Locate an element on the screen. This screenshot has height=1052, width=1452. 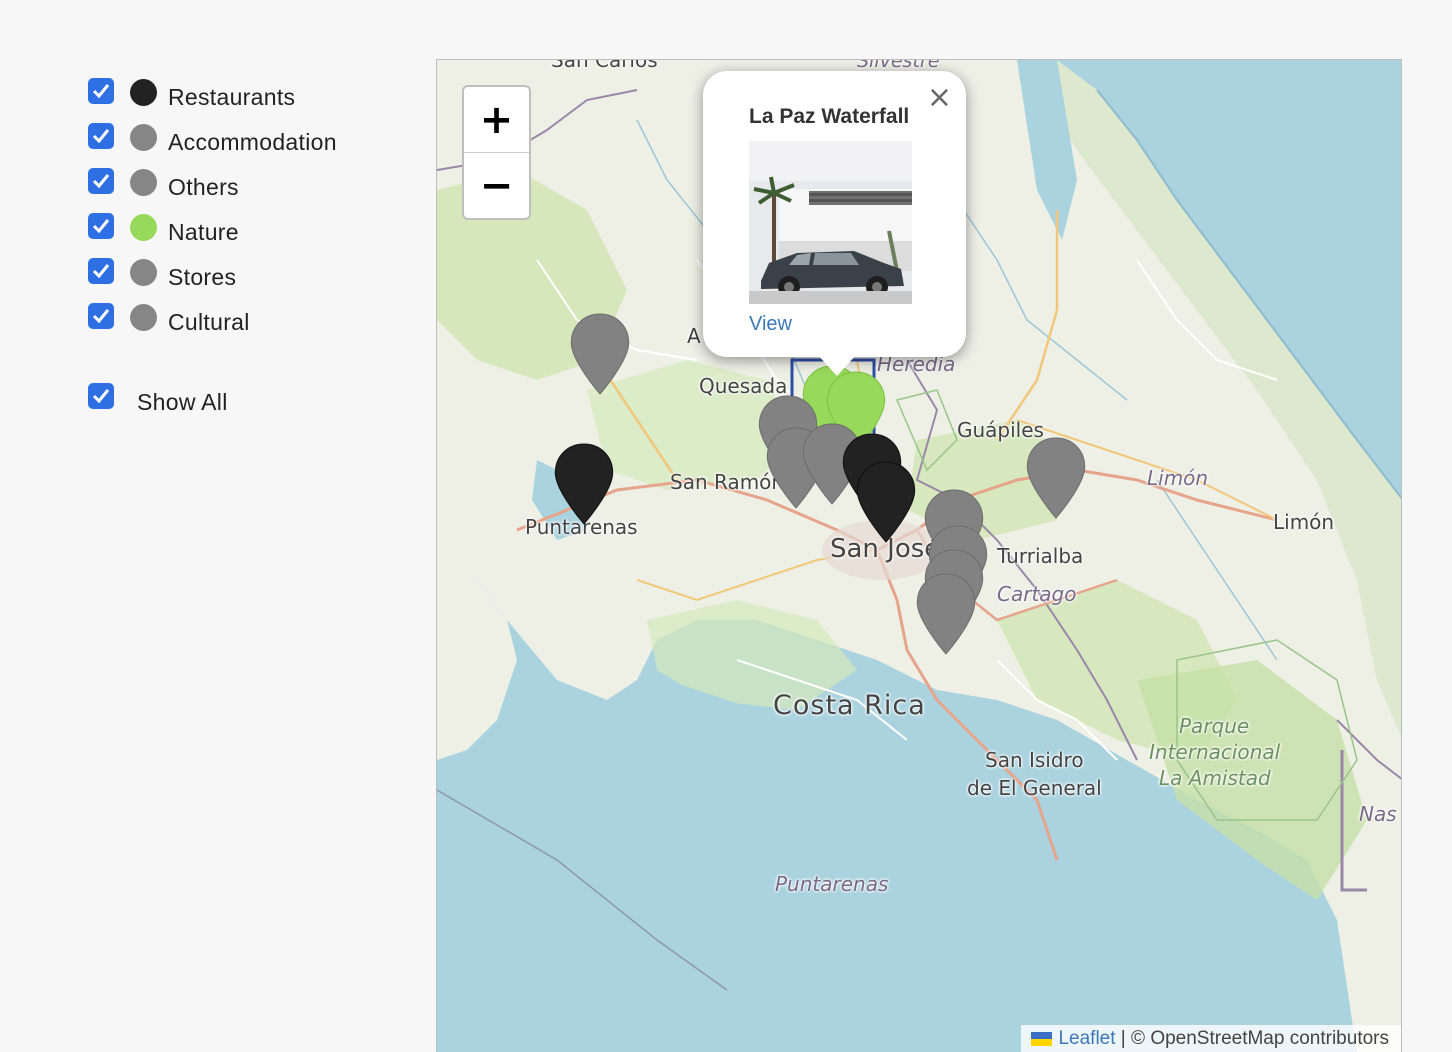
filter-cultural: Cultural is located at coordinates (248, 319).